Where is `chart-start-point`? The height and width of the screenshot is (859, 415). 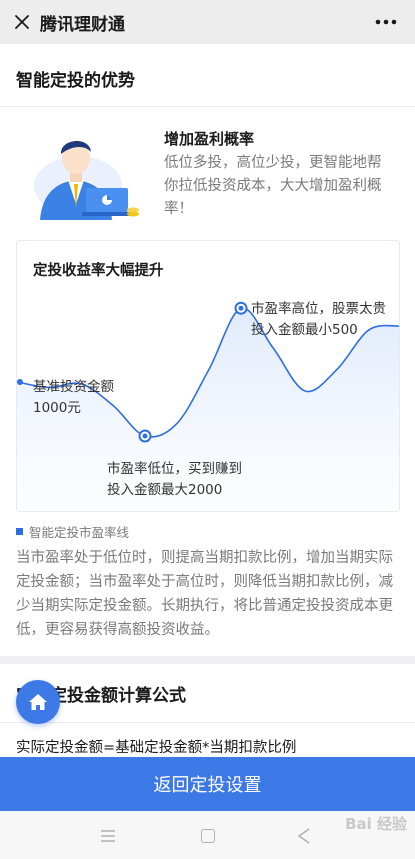 chart-start-point is located at coordinates (20, 382).